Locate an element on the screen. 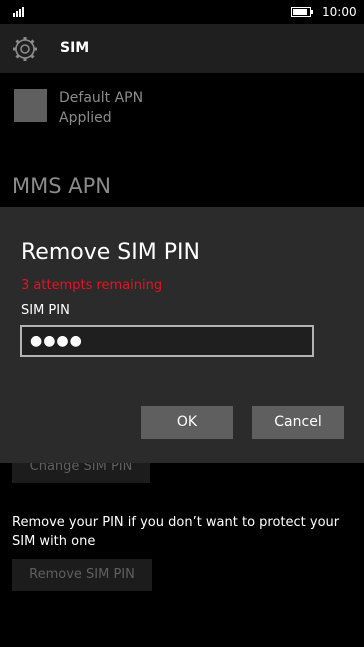 The image size is (364, 647). battery-icon is located at coordinates (302, 12).